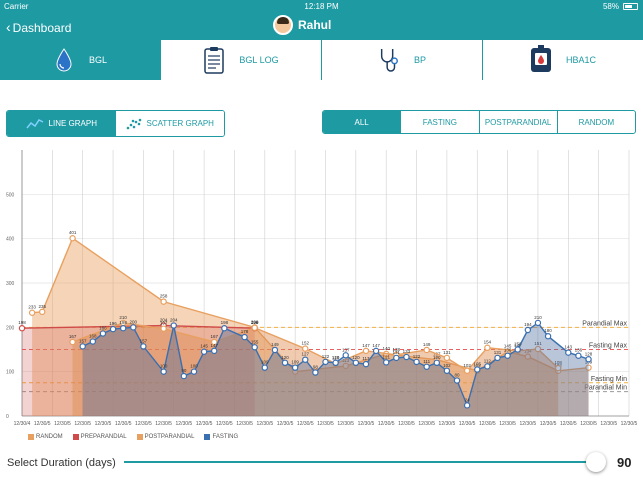 Image resolution: width=643 pixels, height=482 pixels. What do you see at coordinates (528, 324) in the screenshot?
I see `data-label: 194` at bounding box center [528, 324].